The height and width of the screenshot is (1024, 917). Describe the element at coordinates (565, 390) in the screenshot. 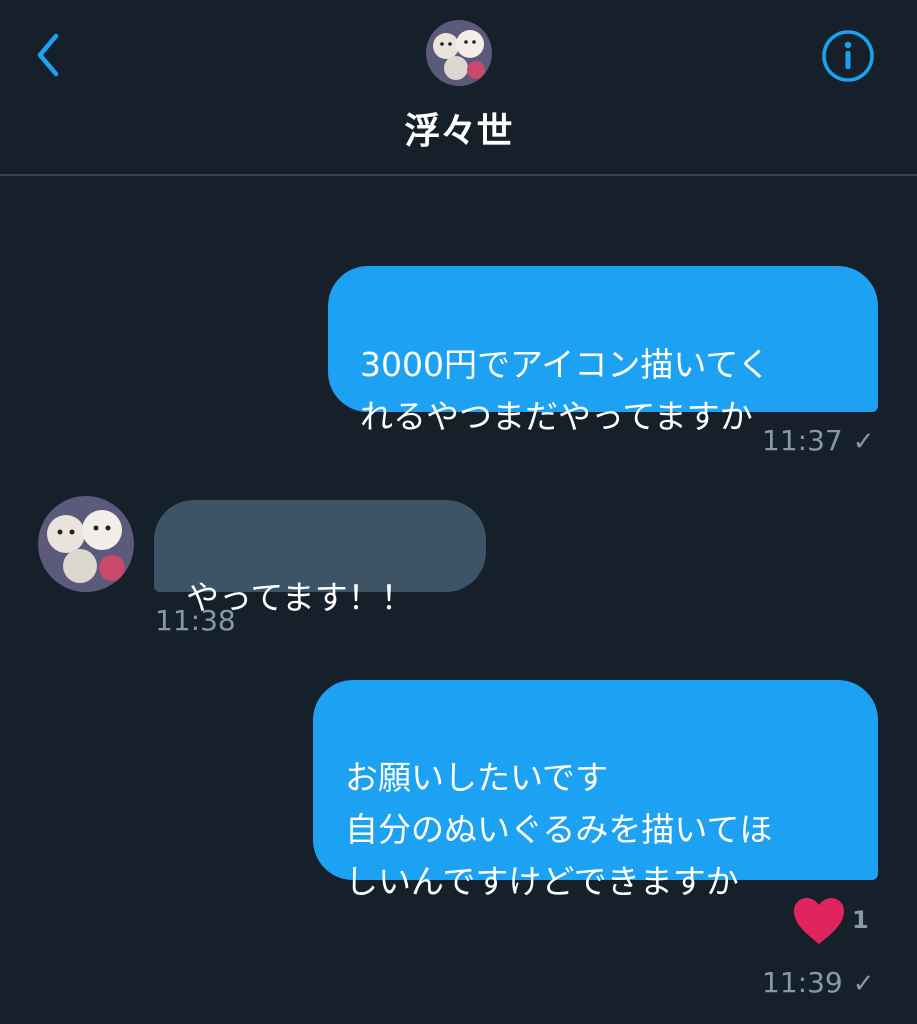

I see `message-text: 3000円でアイコン描いてく れるやつまだやってますか` at that location.